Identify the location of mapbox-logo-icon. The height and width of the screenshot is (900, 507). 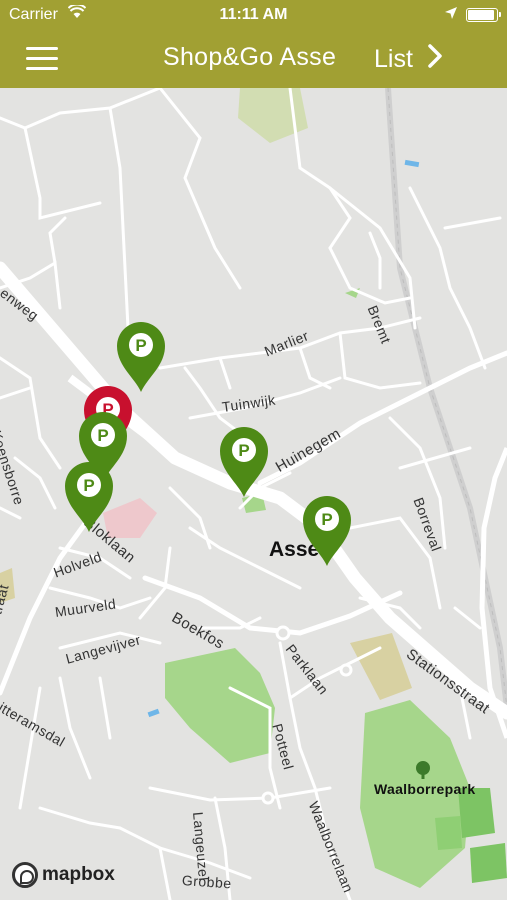
(25, 875).